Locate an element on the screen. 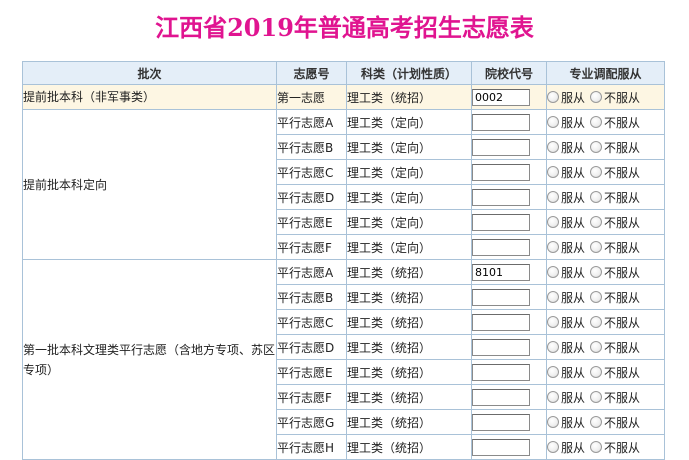 The width and height of the screenshot is (689, 460). header-adjust: 专业调配服从 is located at coordinates (605, 73).